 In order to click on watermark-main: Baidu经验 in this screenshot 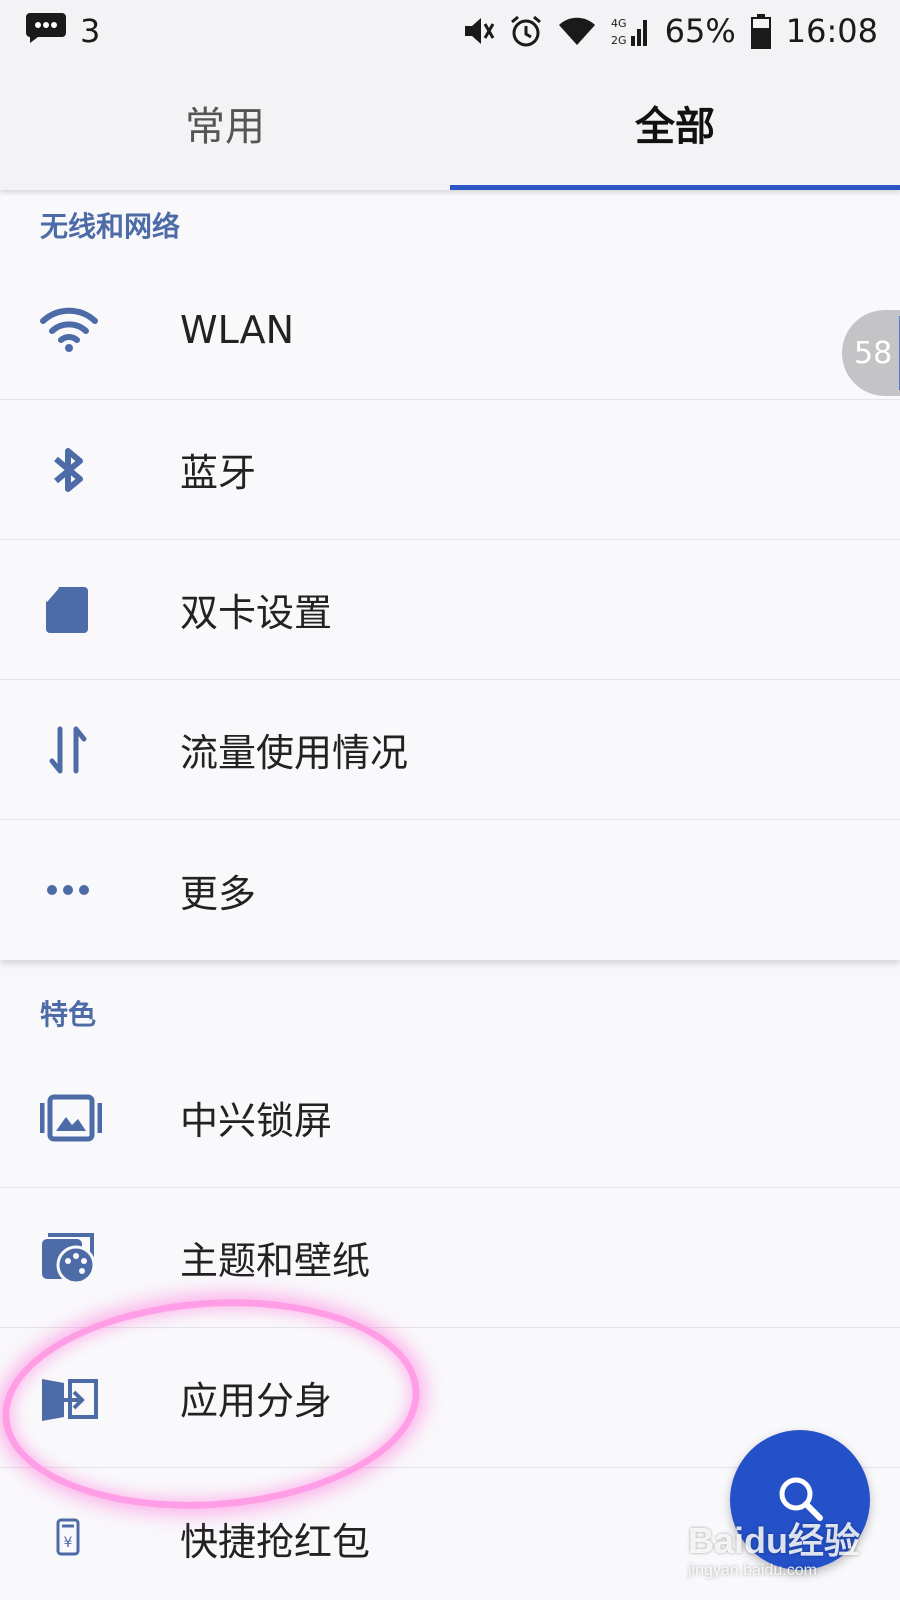, I will do `click(774, 1540)`.